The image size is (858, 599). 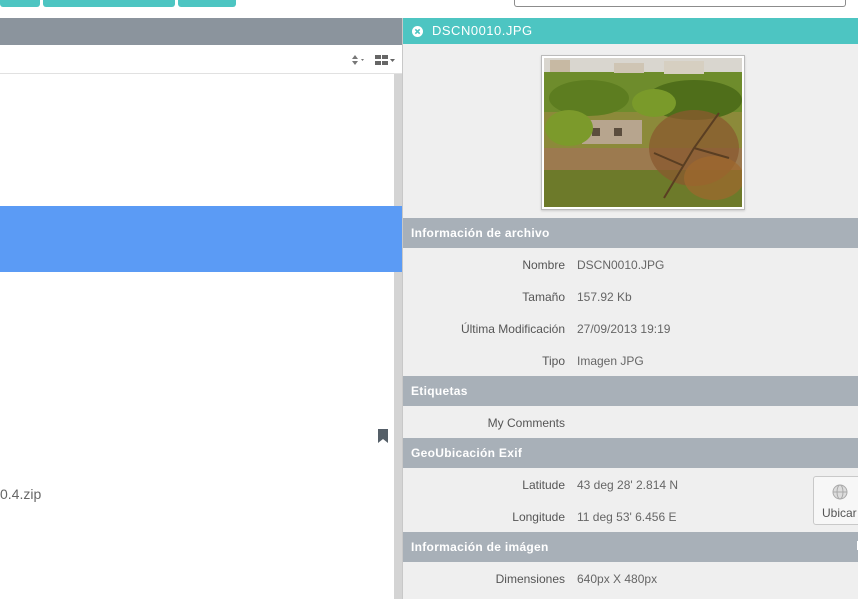 What do you see at coordinates (840, 492) in the screenshot?
I see `globe-icon` at bounding box center [840, 492].